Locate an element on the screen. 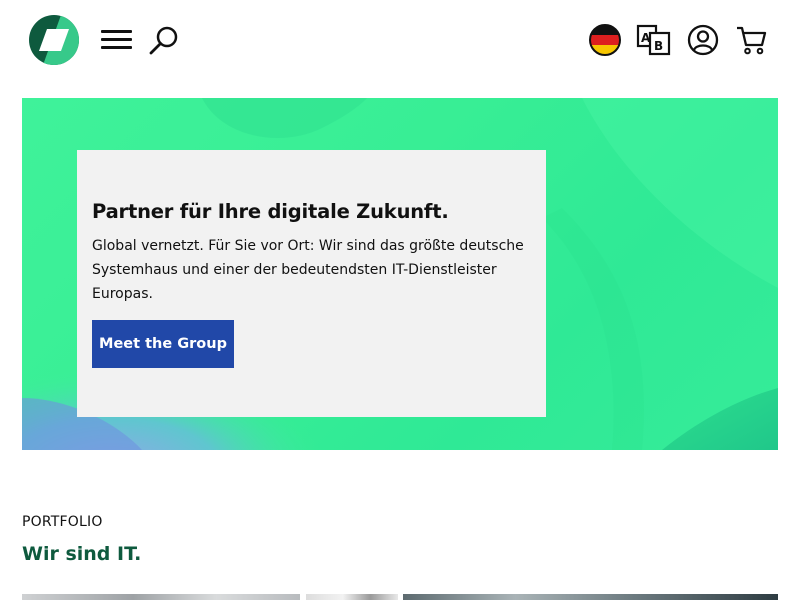  meet-the-group-button: Meet the Group is located at coordinates (163, 344).